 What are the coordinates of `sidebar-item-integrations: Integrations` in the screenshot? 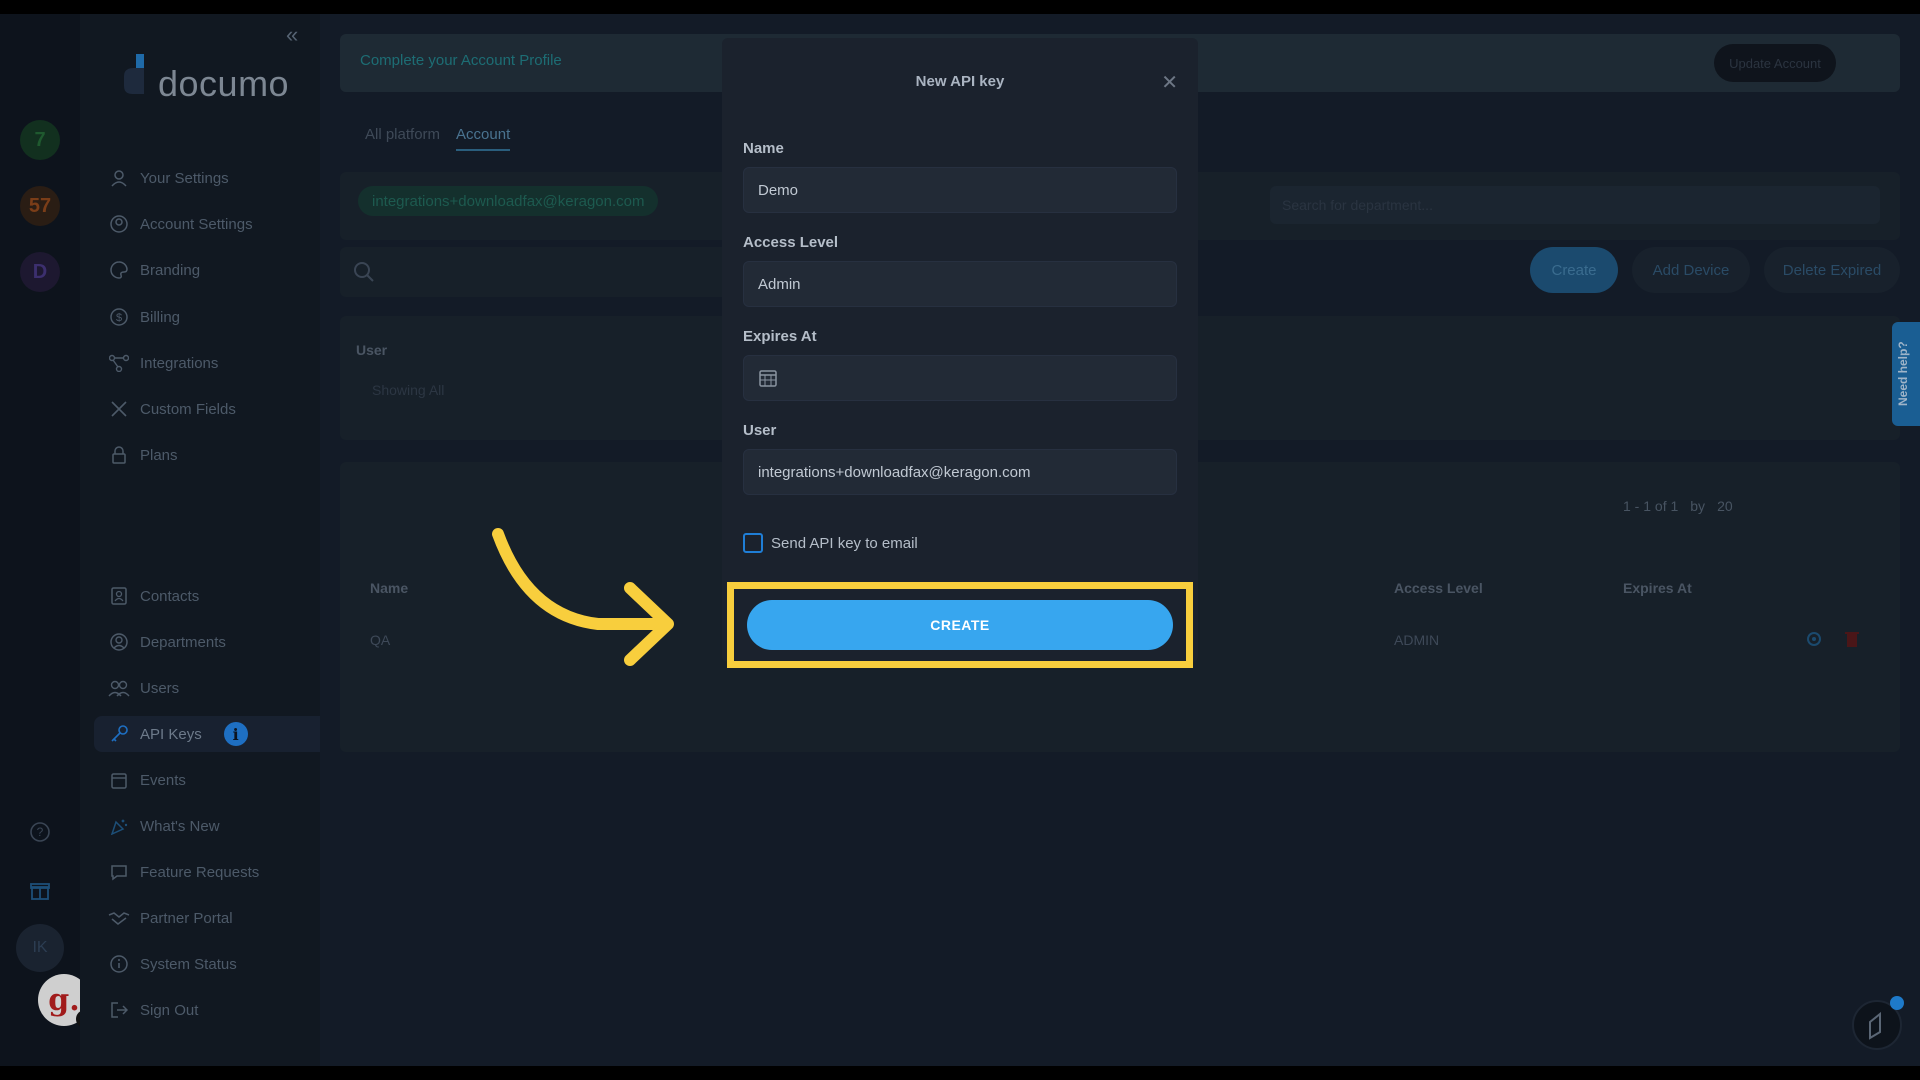 It's located at (213, 363).